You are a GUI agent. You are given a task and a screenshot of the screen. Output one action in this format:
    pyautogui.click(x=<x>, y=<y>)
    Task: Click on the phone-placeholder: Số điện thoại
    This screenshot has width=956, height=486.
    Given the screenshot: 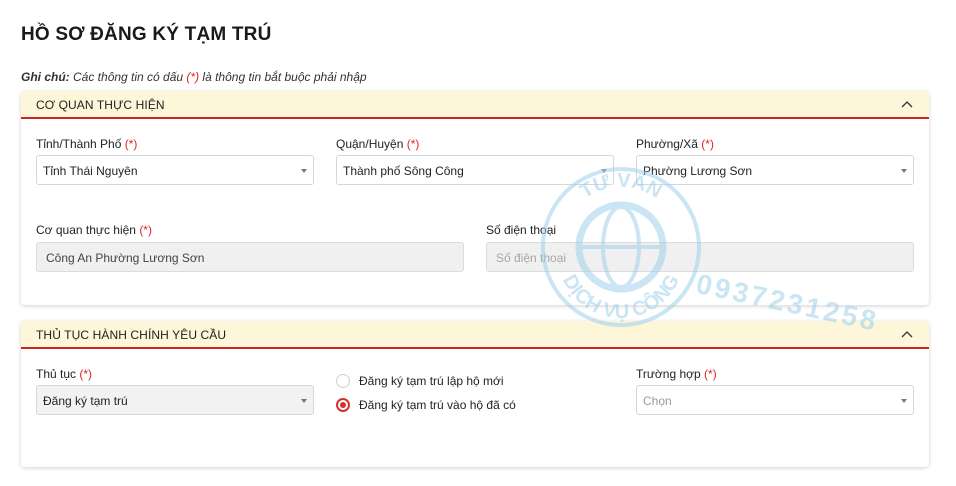 What is the action you would take?
    pyautogui.click(x=531, y=258)
    